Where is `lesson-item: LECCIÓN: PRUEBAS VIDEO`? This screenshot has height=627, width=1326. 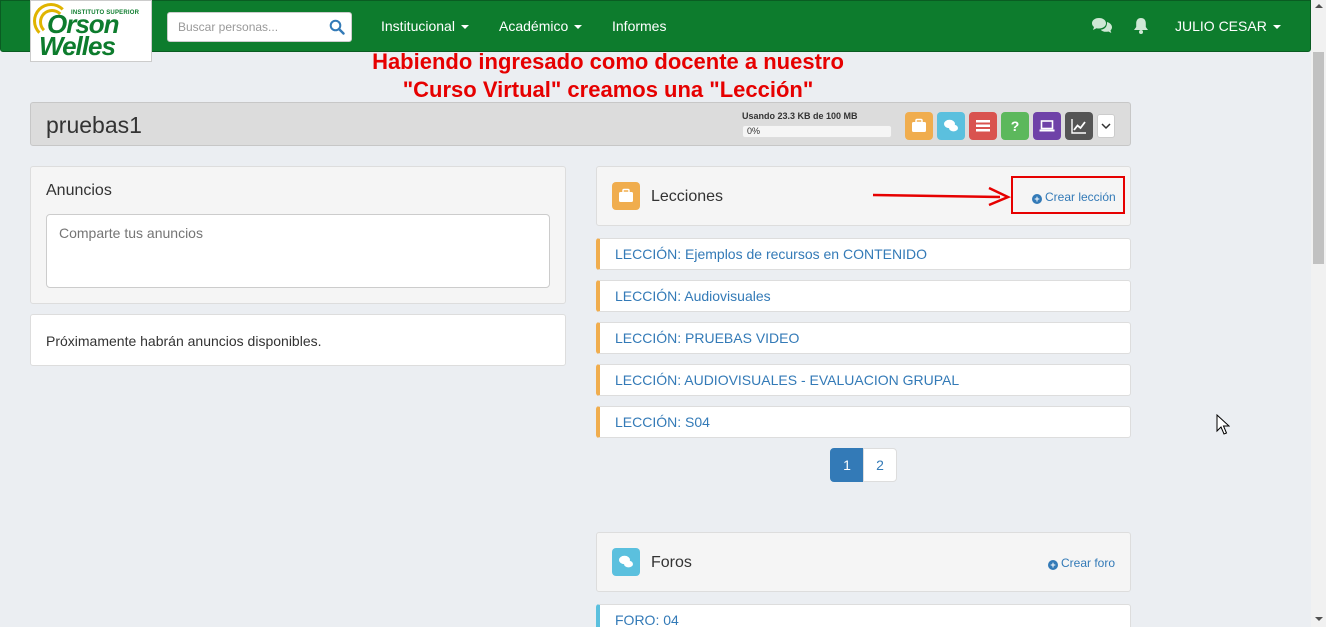 lesson-item: LECCIÓN: PRUEBAS VIDEO is located at coordinates (863, 338).